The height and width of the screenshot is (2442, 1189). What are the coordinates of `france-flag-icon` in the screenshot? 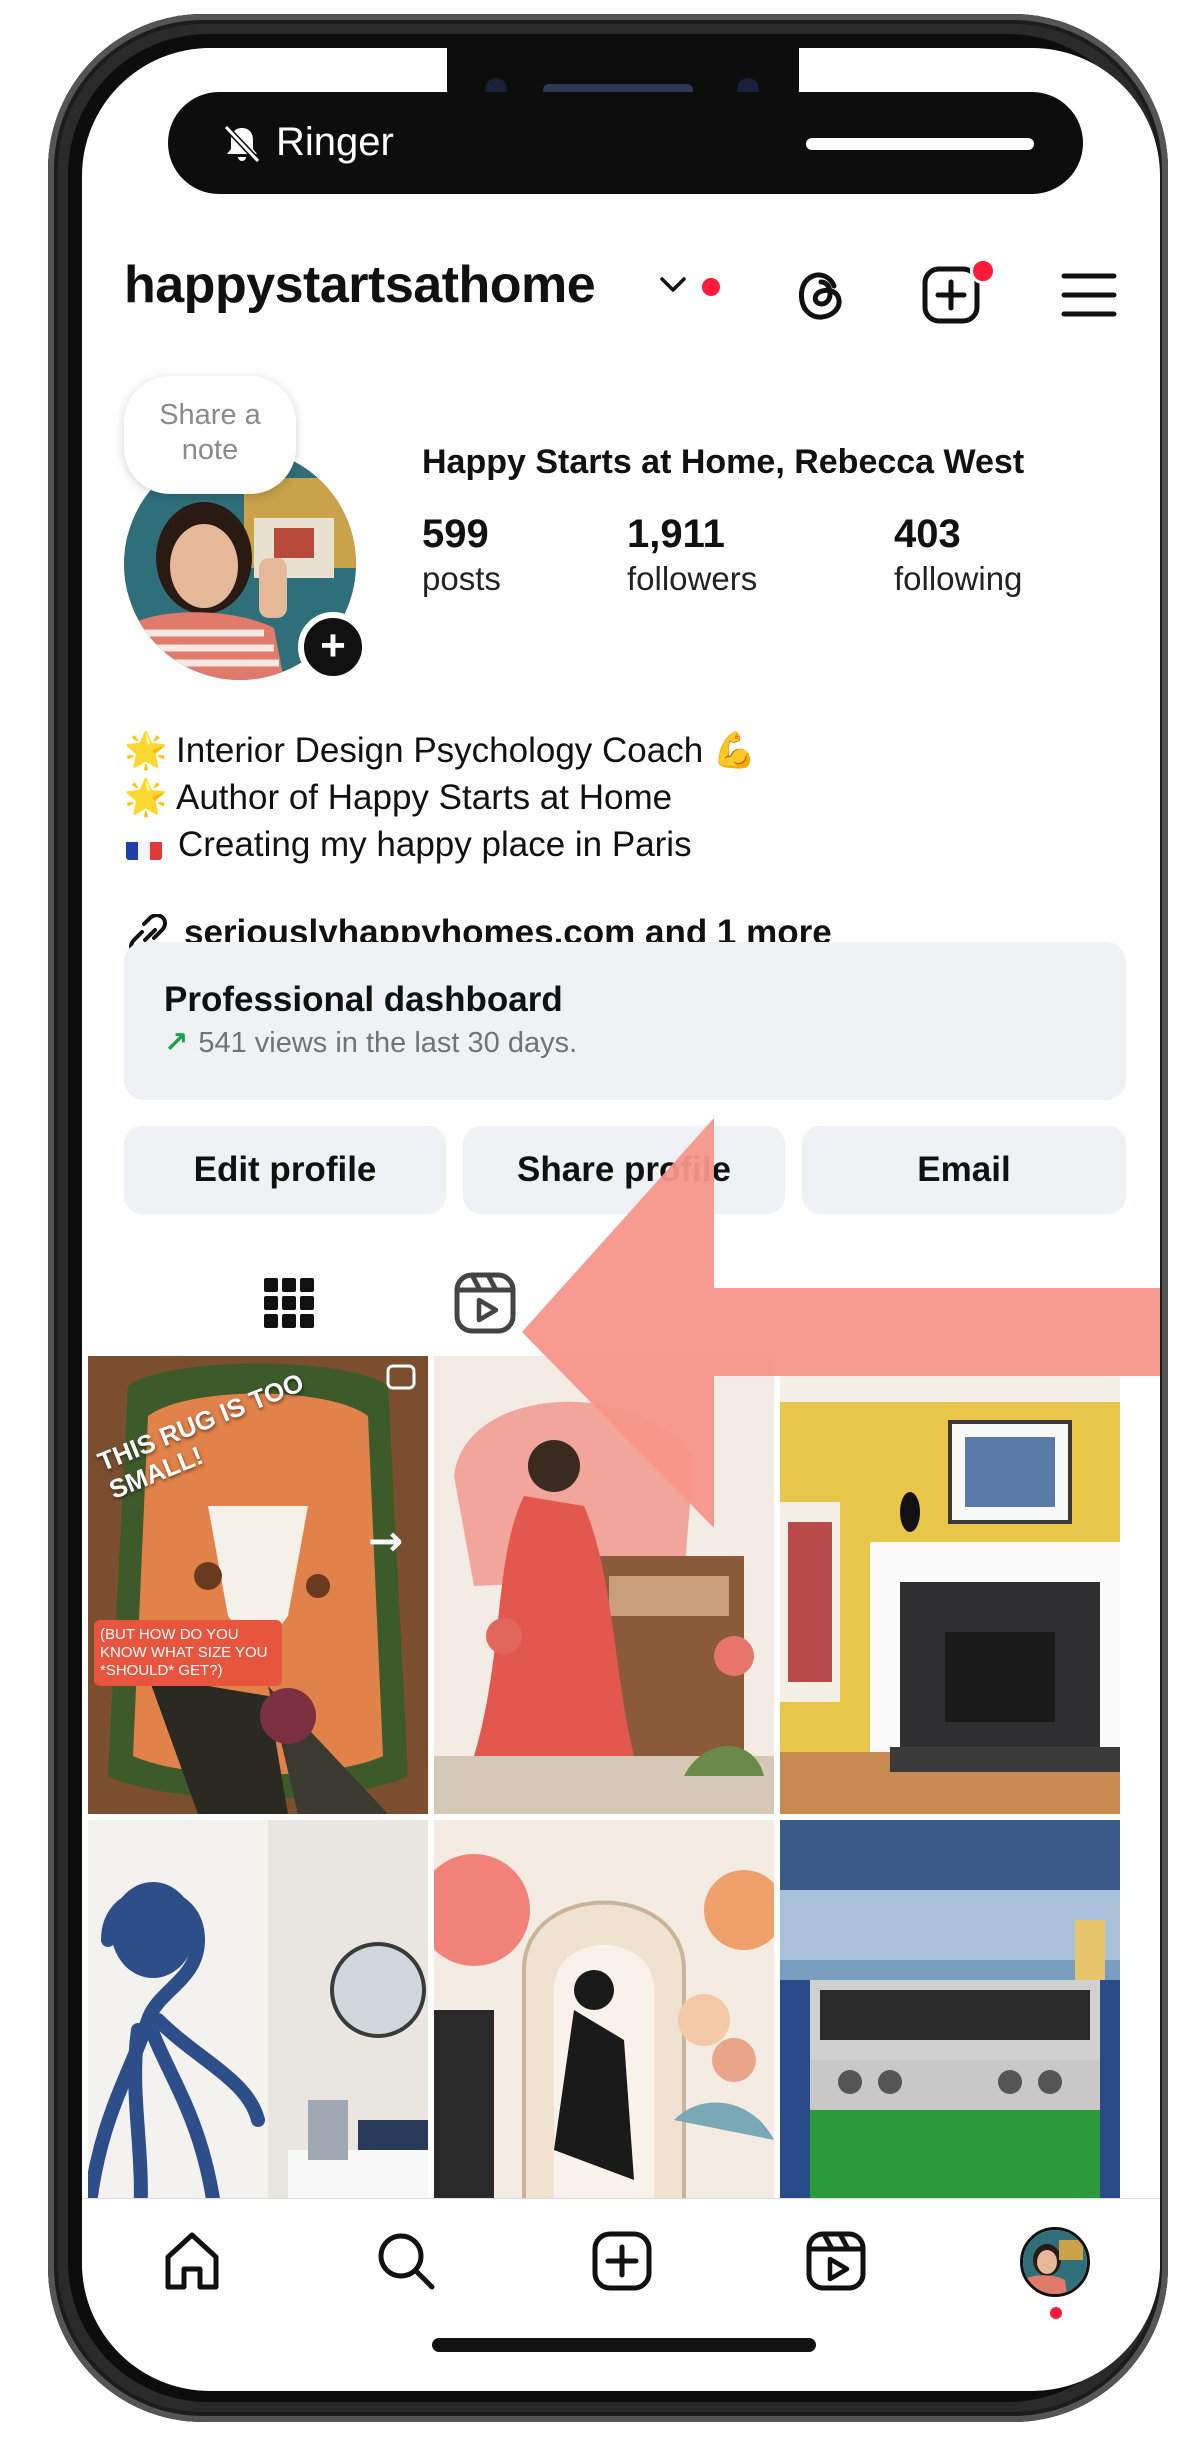 It's located at (144, 847).